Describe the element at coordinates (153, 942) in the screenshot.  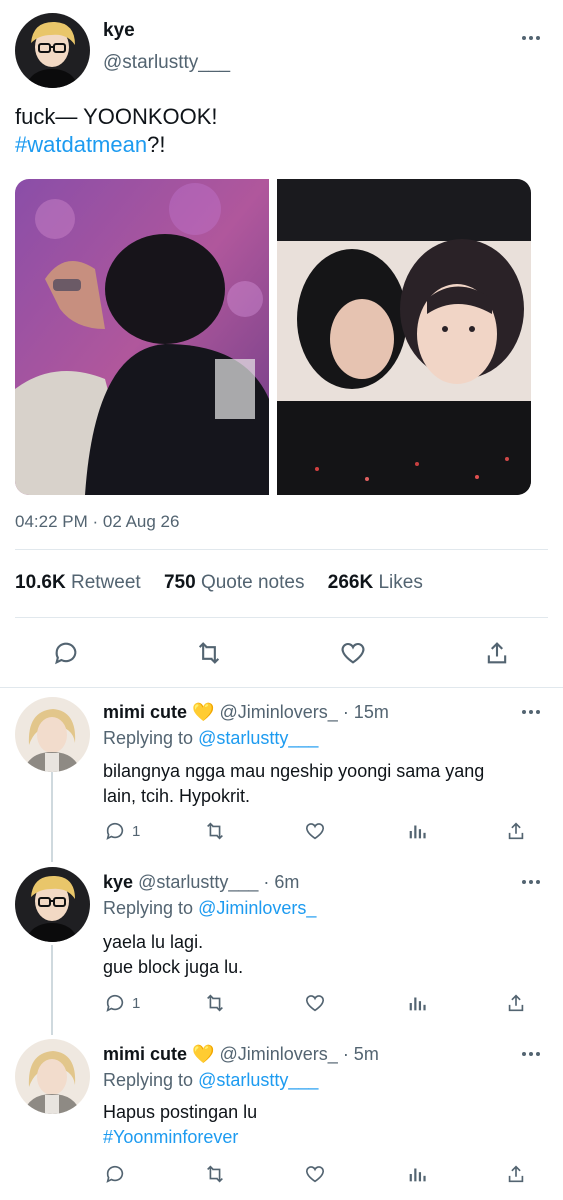
I see `reply-text-line: yaela lu lagi.` at that location.